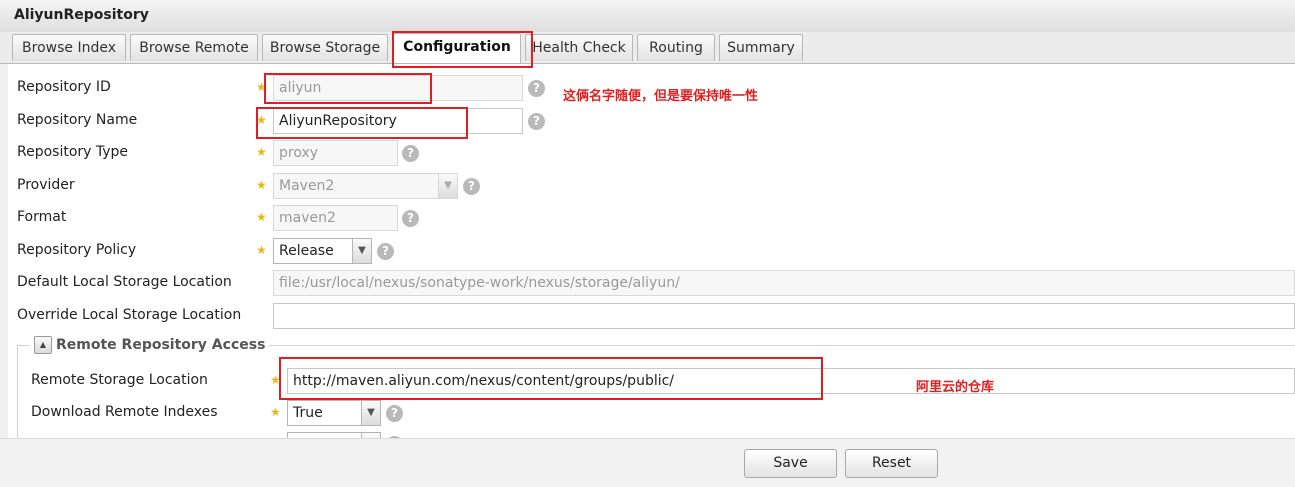  I want to click on tab-summary: Summary, so click(761, 47).